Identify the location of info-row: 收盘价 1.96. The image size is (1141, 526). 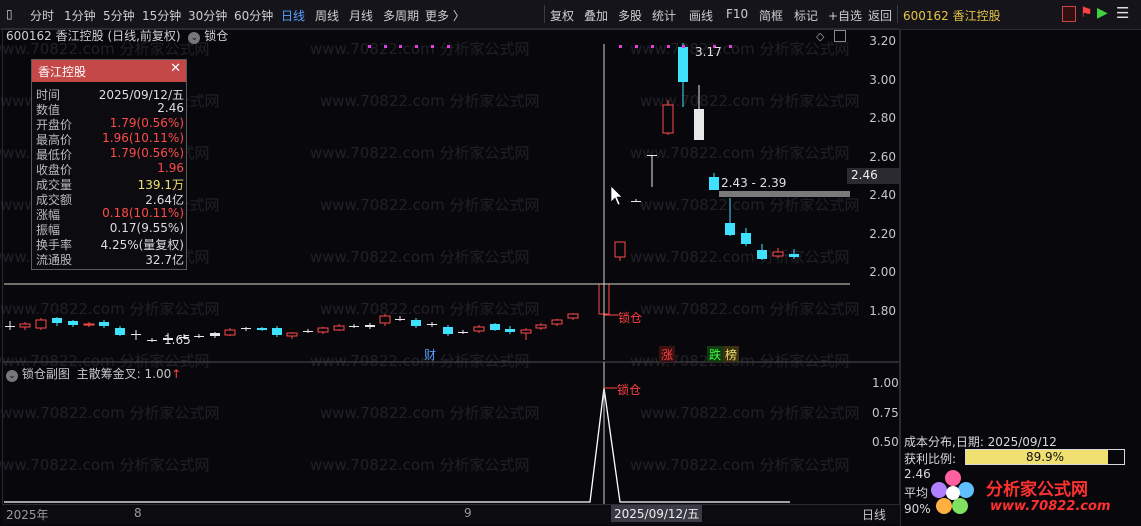
(110, 169).